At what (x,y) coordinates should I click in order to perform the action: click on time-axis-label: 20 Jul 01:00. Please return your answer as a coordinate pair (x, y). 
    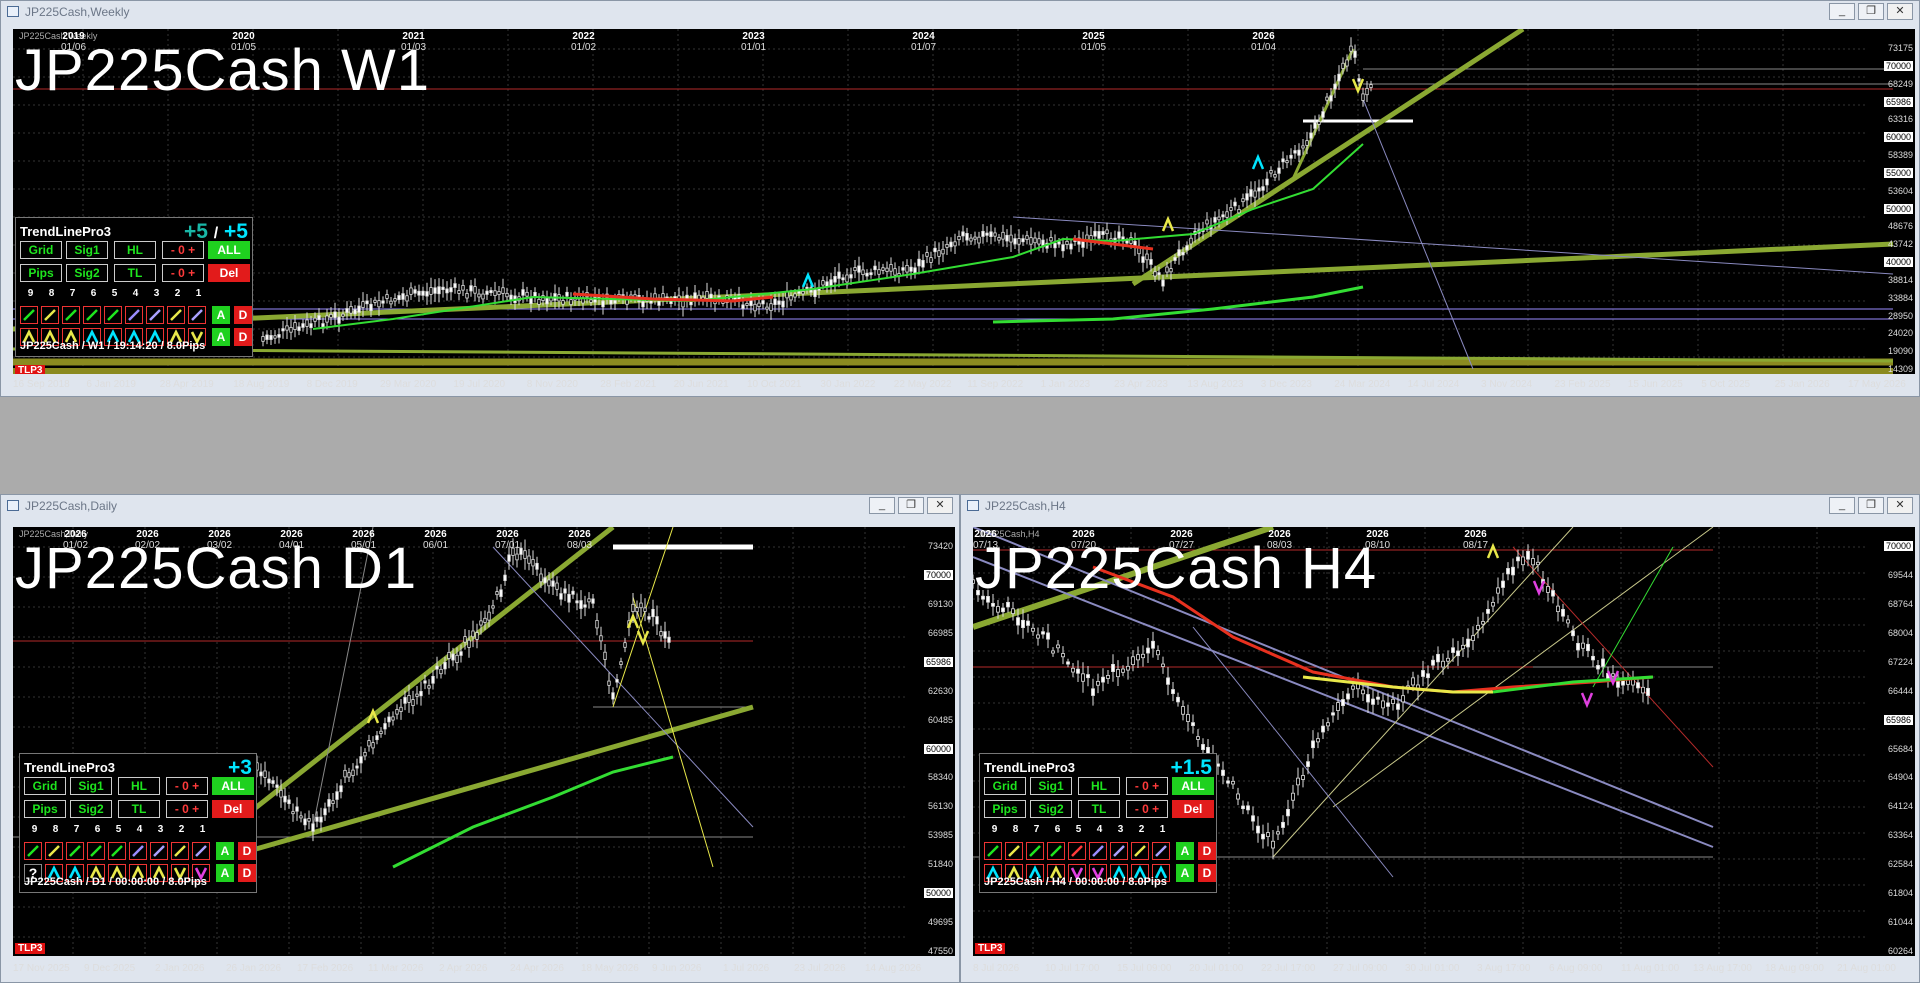
    Looking at the image, I should click on (1216, 968).